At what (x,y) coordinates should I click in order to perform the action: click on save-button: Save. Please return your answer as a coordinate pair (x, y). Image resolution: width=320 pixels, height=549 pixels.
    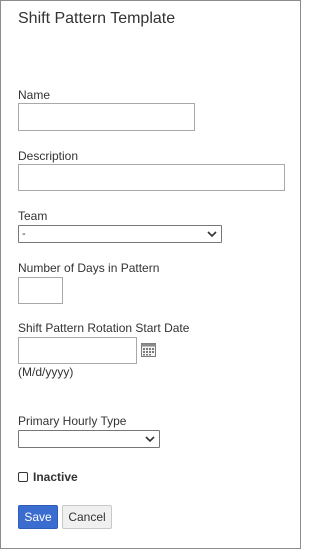
    Looking at the image, I should click on (38, 517).